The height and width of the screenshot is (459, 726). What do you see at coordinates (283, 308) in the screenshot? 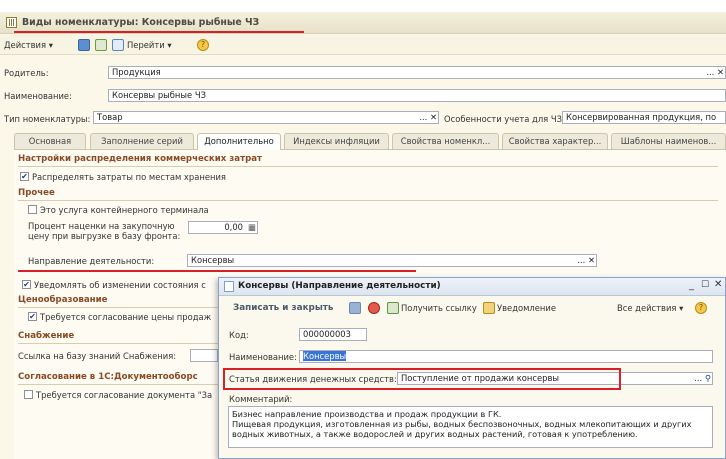
I see `save-close-button: Записать и закрыть` at bounding box center [283, 308].